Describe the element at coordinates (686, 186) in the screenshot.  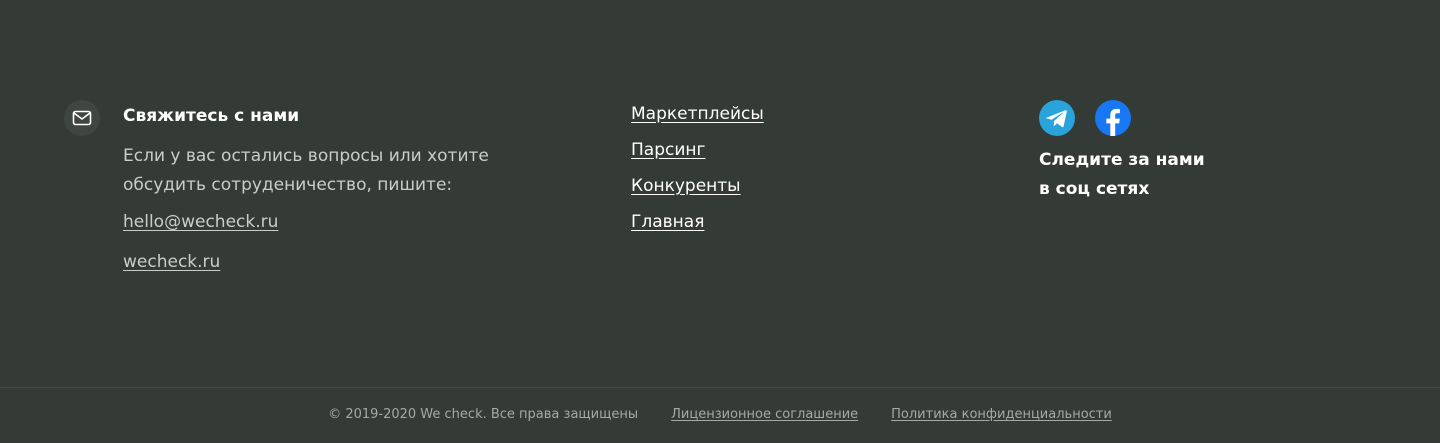
I see `nav-link-competitors: Конкуренты` at that location.